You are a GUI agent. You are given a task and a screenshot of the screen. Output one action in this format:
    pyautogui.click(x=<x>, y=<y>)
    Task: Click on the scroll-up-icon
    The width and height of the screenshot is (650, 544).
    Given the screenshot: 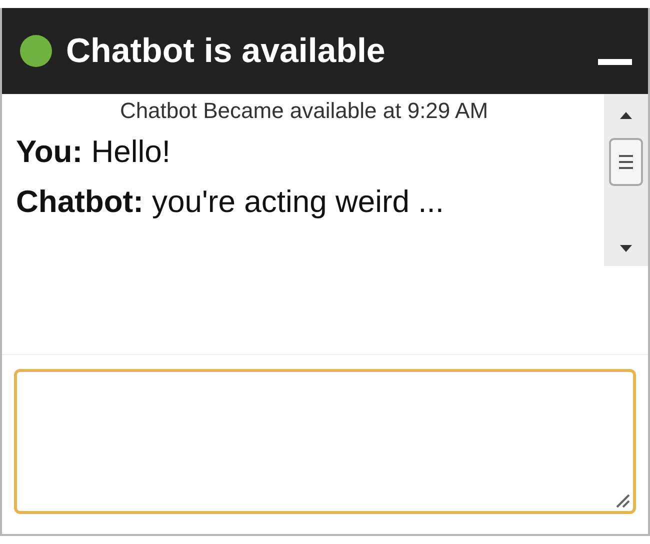 What is the action you would take?
    pyautogui.click(x=626, y=115)
    